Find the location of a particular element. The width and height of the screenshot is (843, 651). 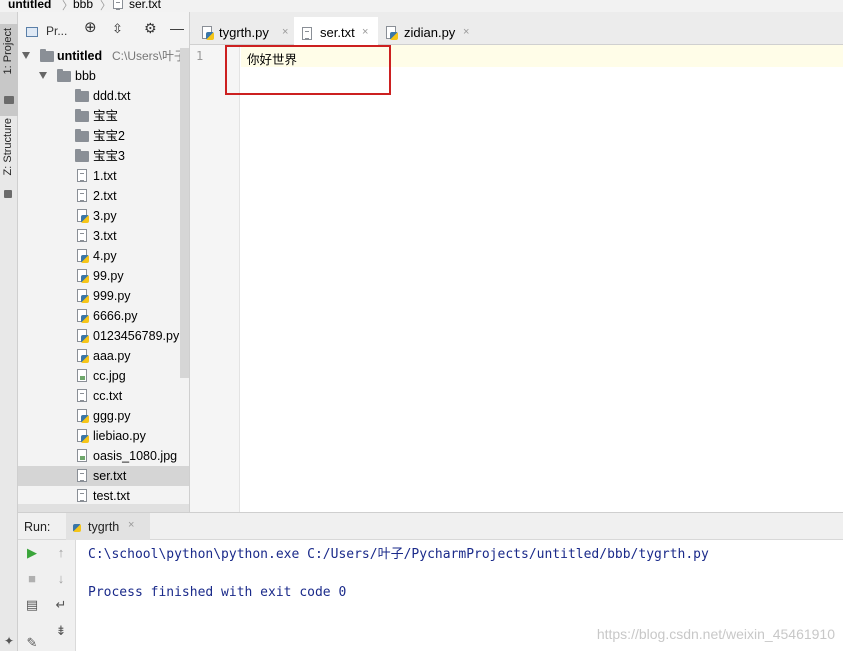

crosshair-icon: ⊕ is located at coordinates (90, 28).